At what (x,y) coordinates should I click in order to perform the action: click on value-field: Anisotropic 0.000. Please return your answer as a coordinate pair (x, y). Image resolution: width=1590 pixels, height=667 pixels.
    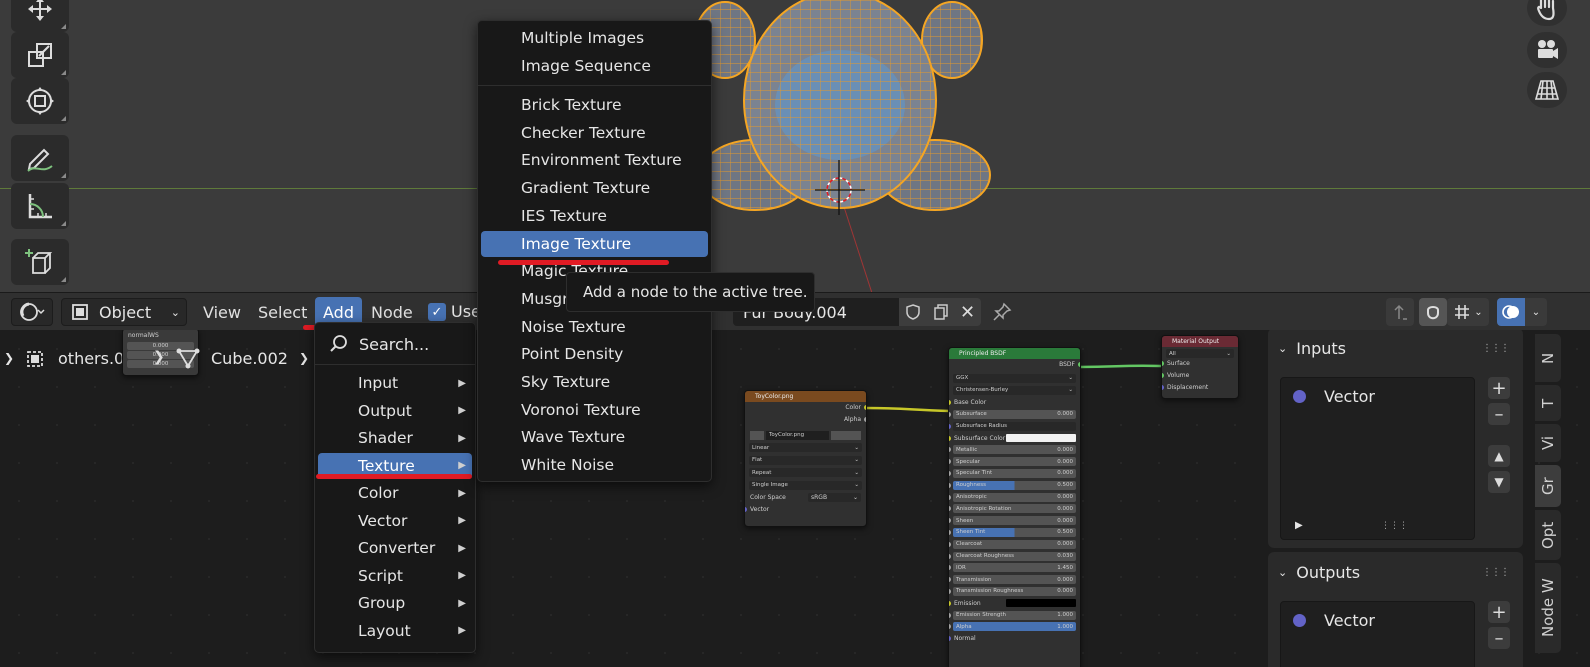
    Looking at the image, I should click on (1014, 497).